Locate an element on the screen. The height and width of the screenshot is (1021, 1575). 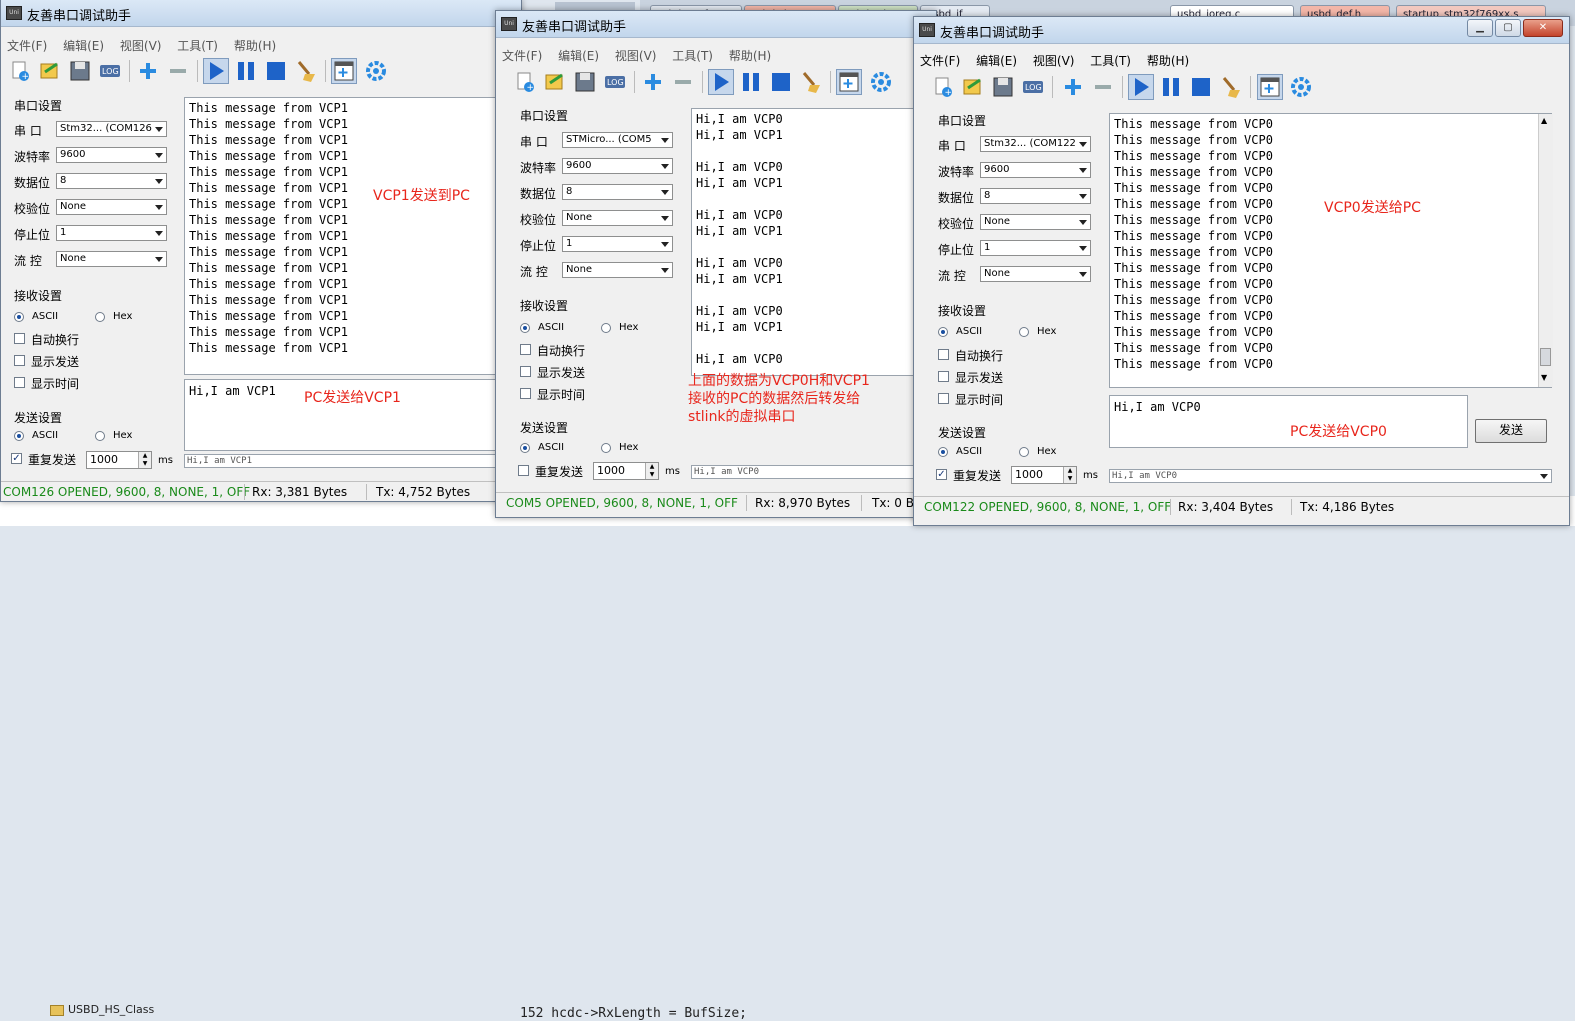
port-select: STMicro... (COM5 is located at coordinates (617, 140).